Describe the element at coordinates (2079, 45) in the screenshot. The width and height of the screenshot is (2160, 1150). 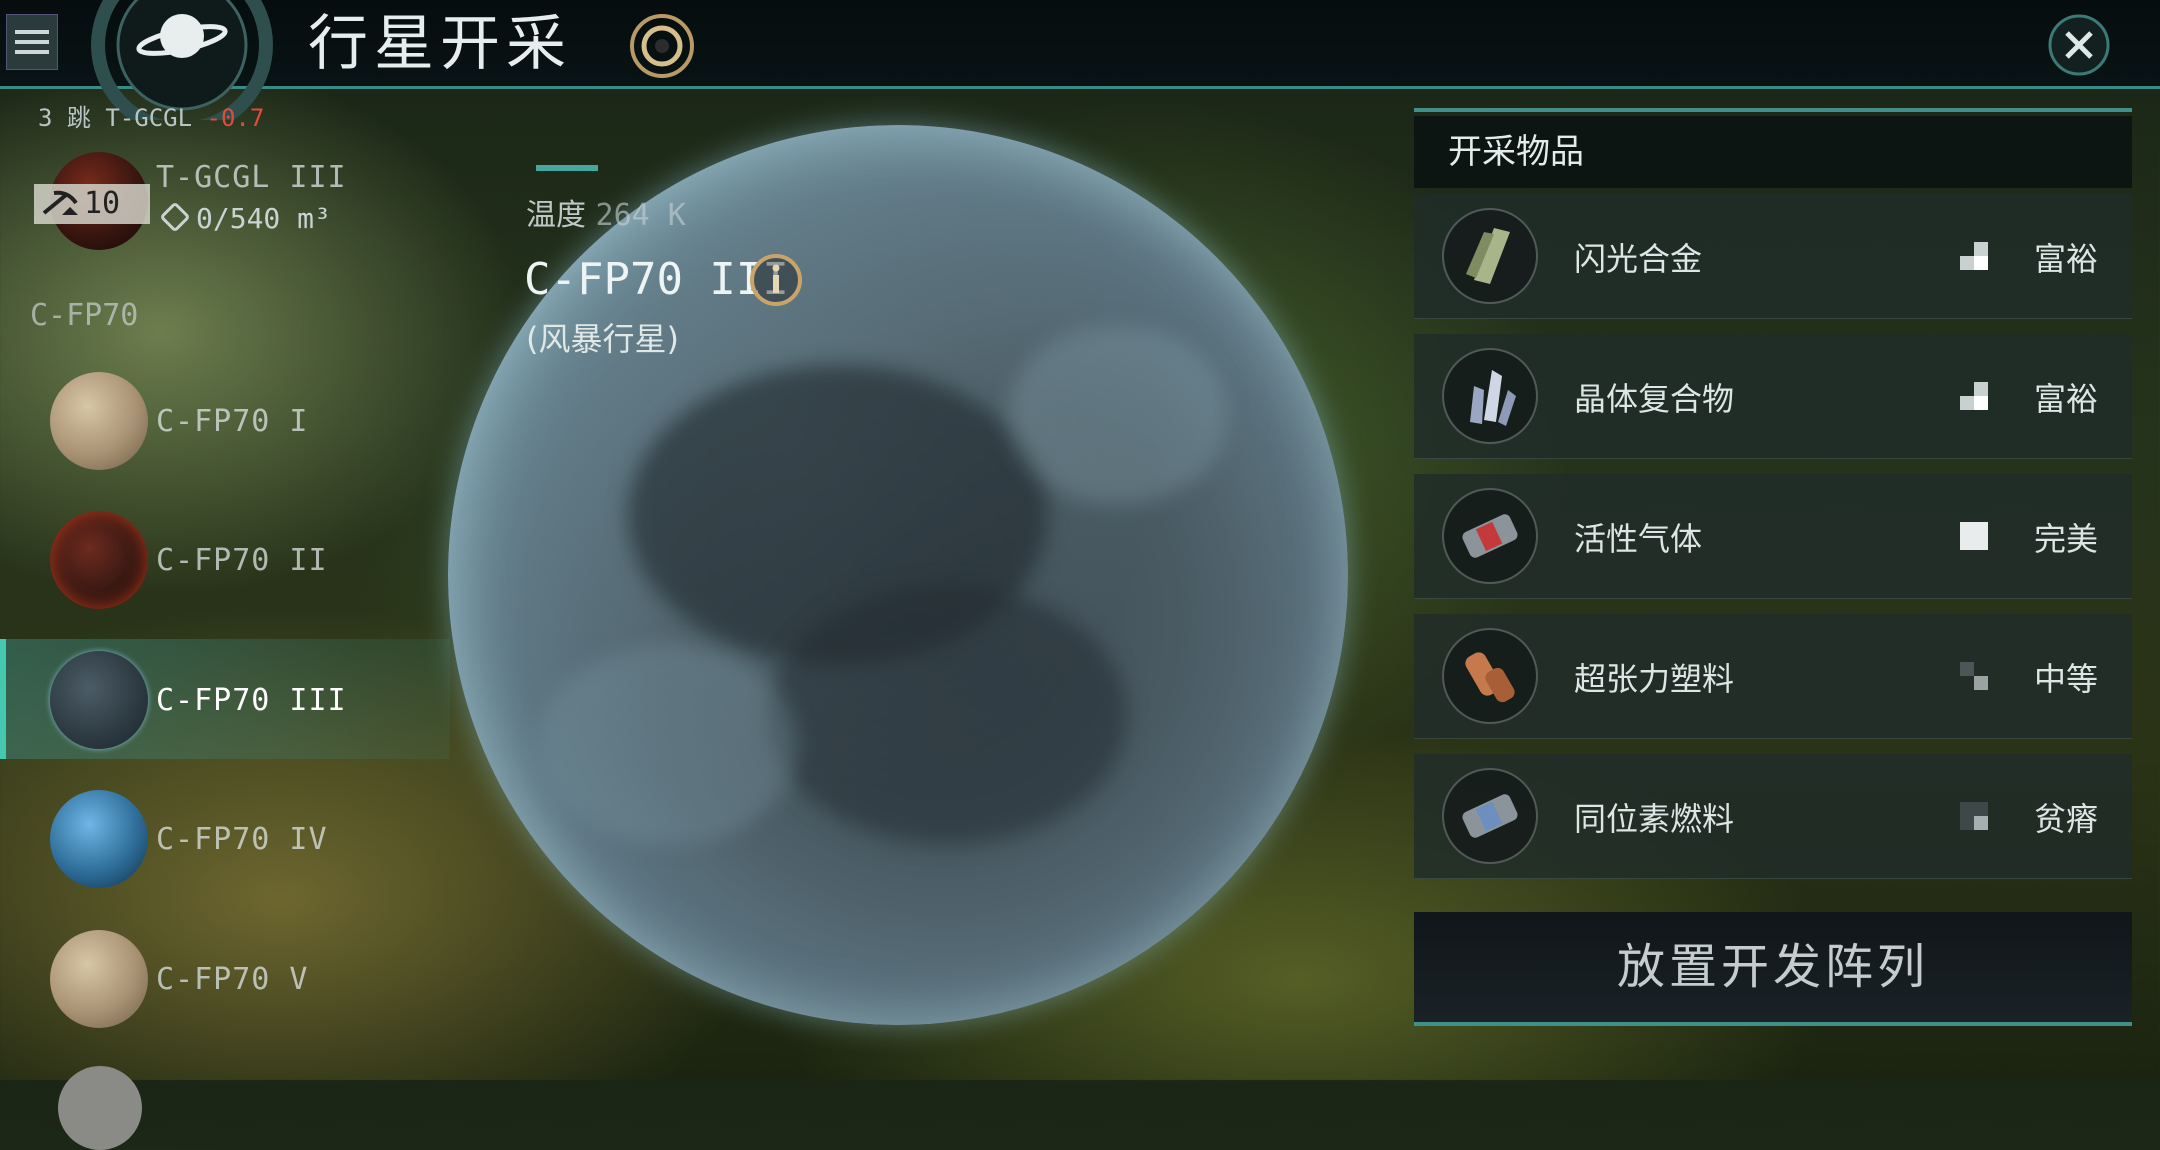
I see `close-x-icon` at that location.